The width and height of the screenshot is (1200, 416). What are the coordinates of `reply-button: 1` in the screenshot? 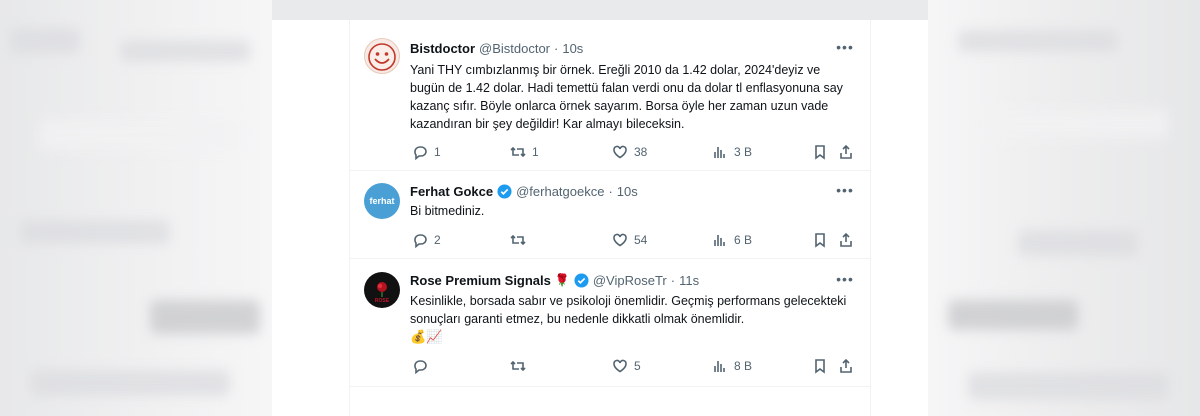 It's located at (426, 152).